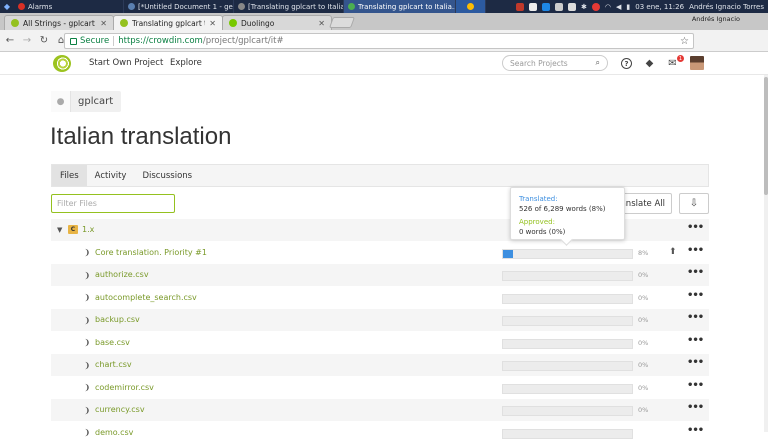 The image size is (768, 444). Describe the element at coordinates (598, 63) in the screenshot. I see `search-icon: ⌕` at that location.